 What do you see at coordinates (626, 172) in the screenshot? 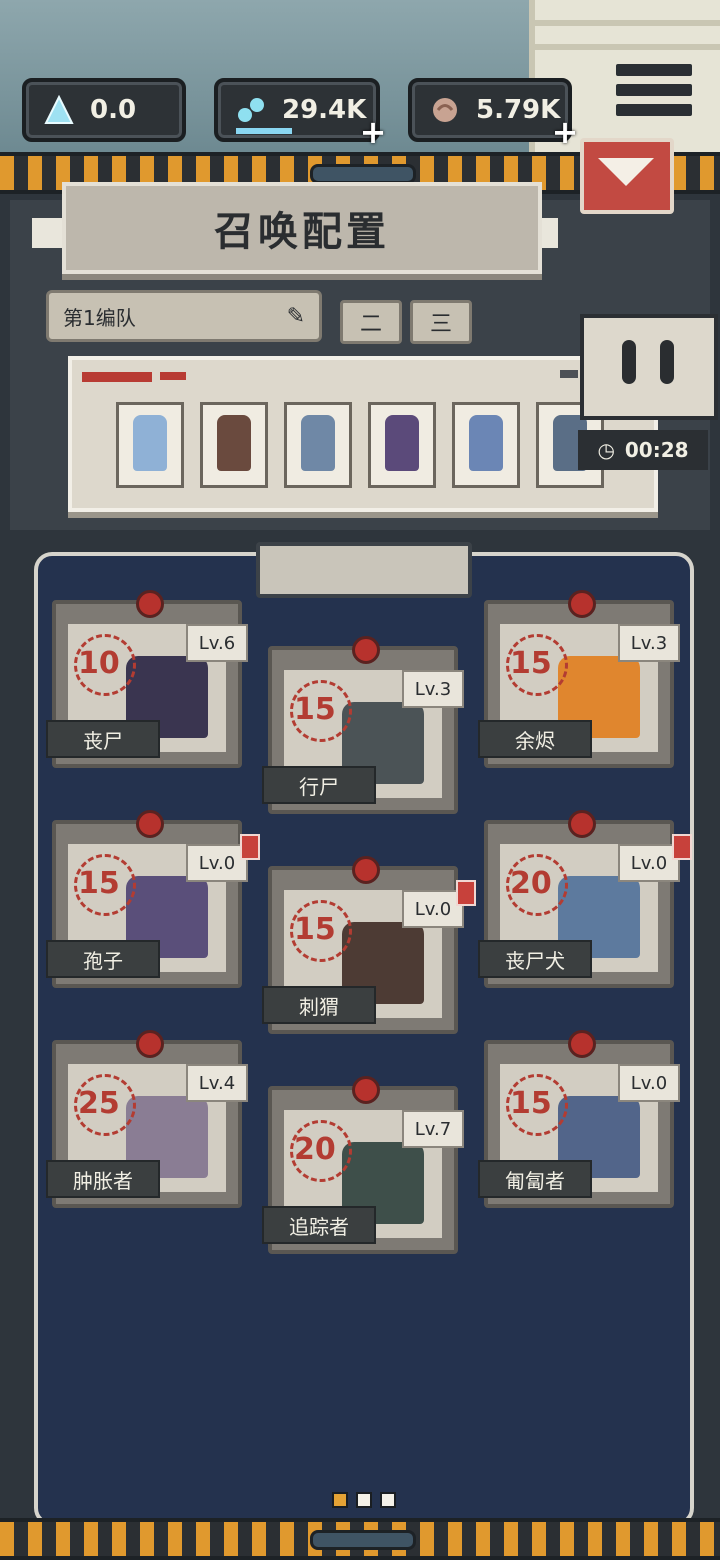
I see `chevron-down-icon` at bounding box center [626, 172].